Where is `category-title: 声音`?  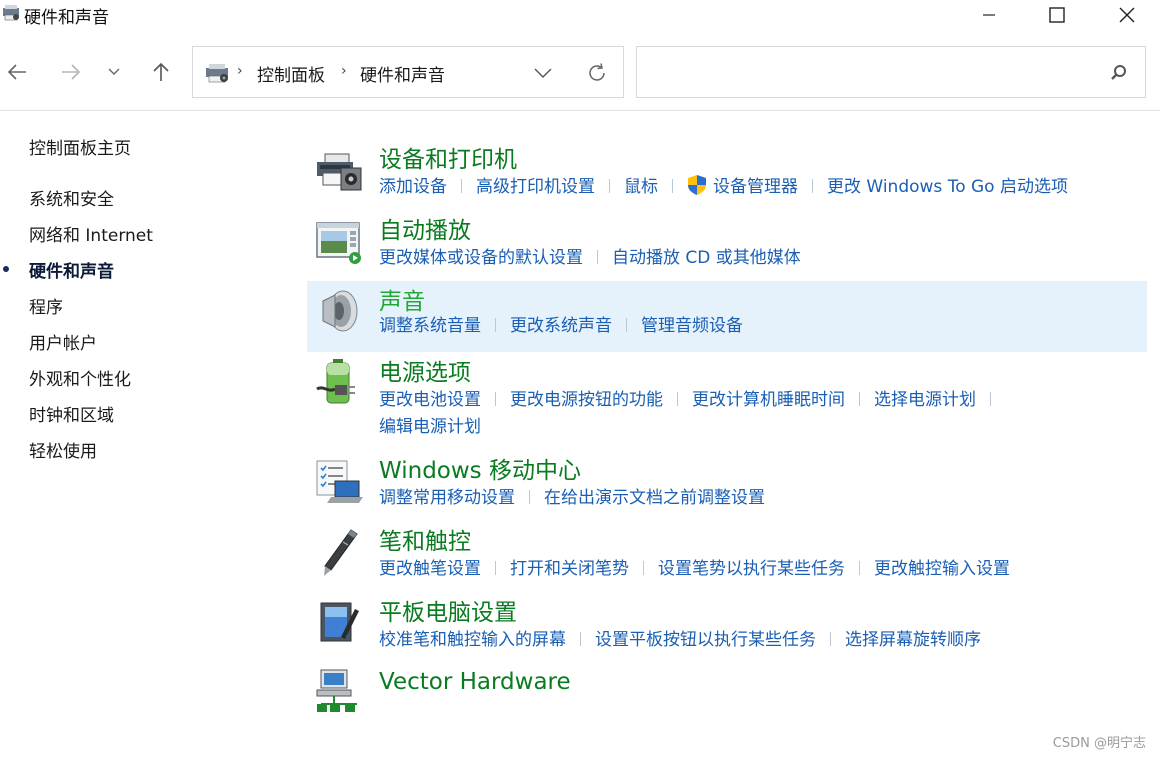
category-title: 声音 is located at coordinates (402, 299).